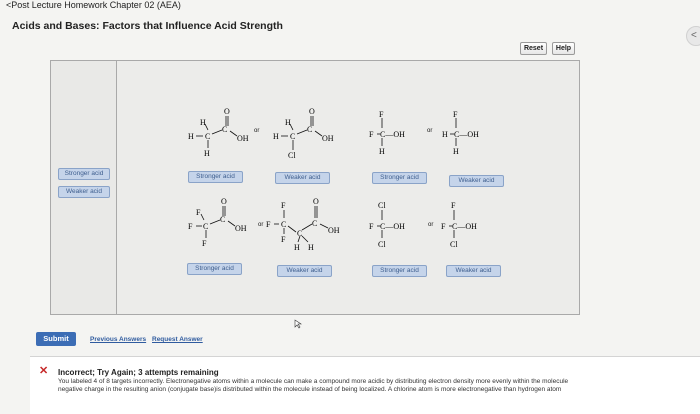  I want to click on top-bar: <Post Lecture Homework Chapter 02 (AEA), so click(350, 6).